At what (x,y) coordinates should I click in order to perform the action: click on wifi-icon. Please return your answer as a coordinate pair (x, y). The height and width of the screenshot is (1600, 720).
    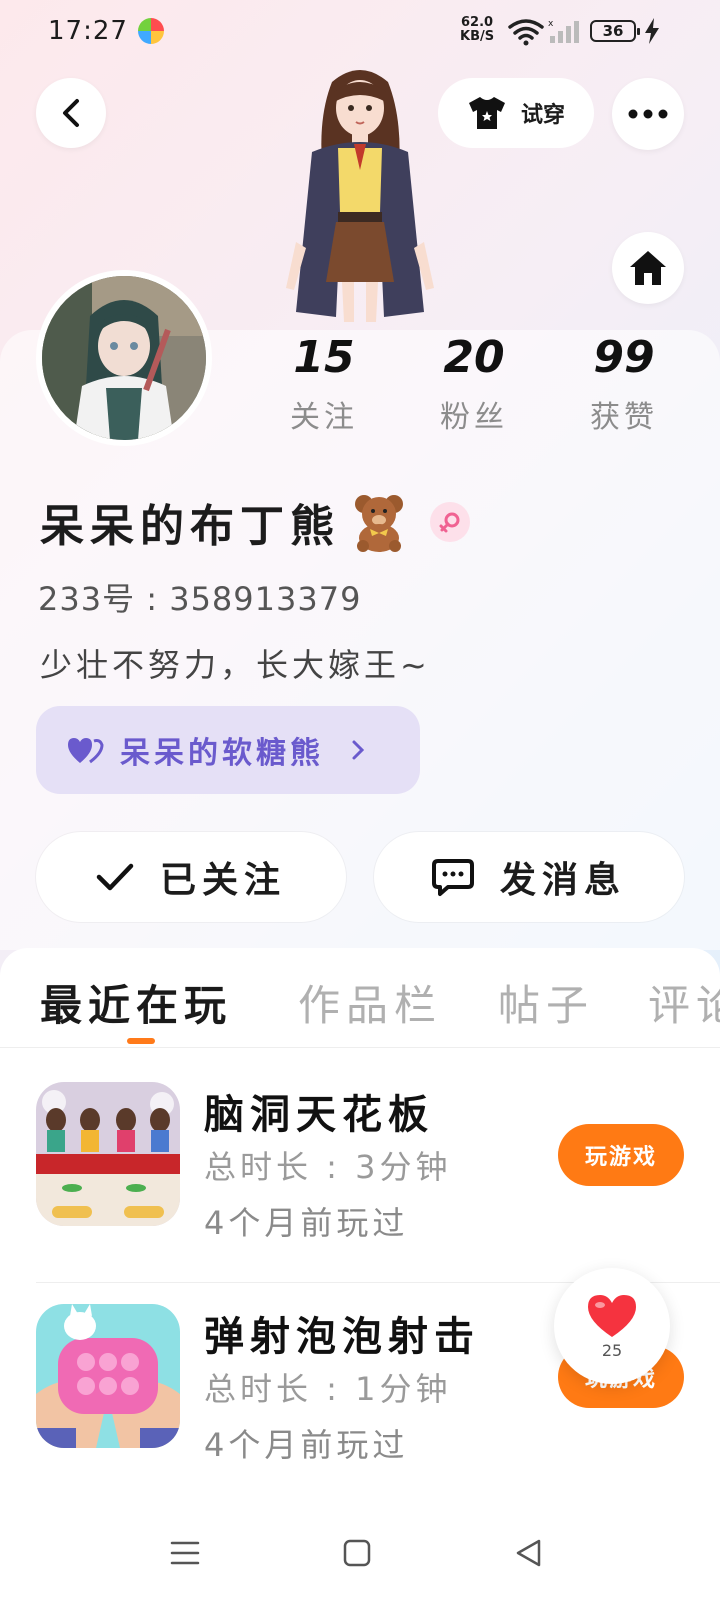
    Looking at the image, I should click on (526, 32).